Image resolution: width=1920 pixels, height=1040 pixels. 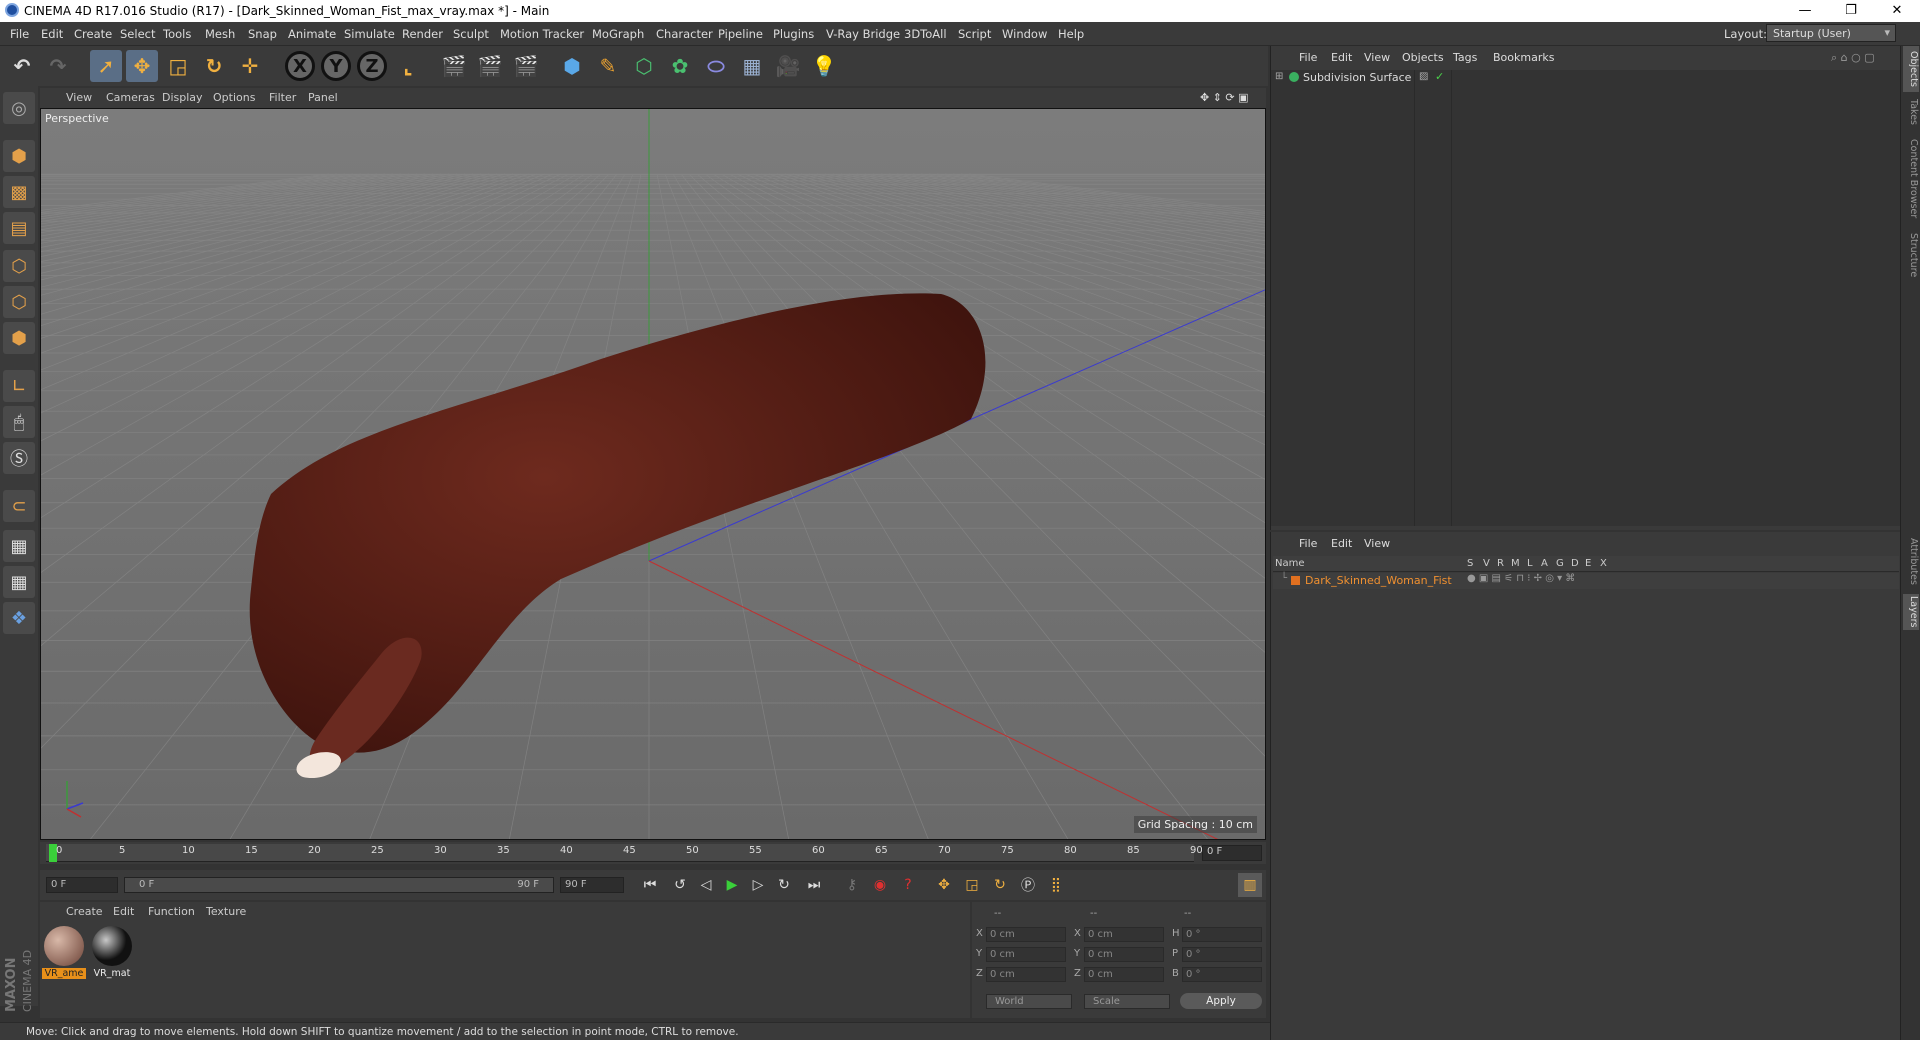 What do you see at coordinates (1026, 934) in the screenshot?
I see `position-x-field: 0 cm` at bounding box center [1026, 934].